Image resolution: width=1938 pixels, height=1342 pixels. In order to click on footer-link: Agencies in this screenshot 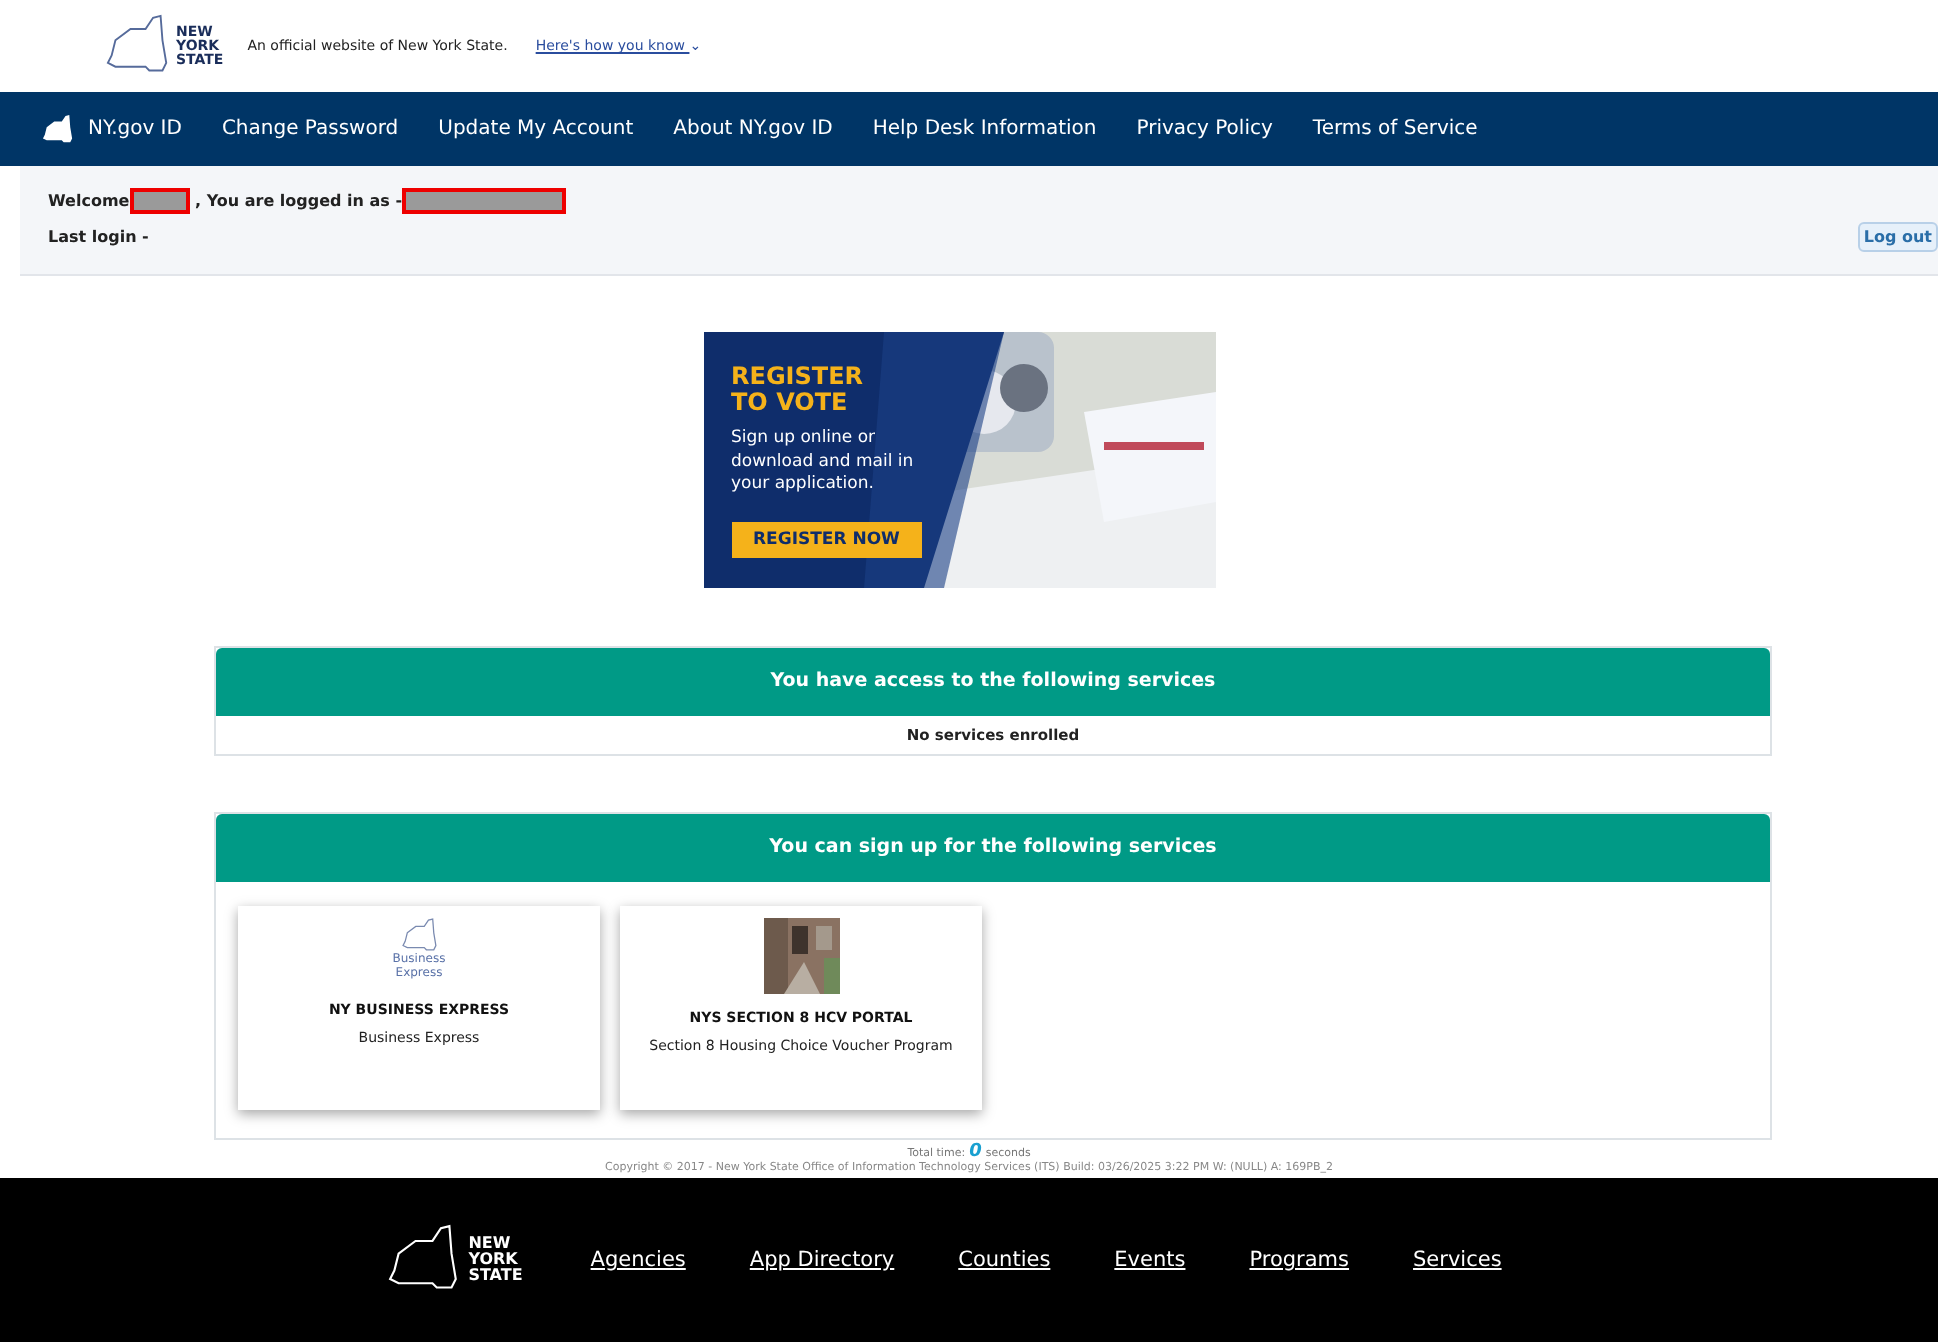, I will do `click(638, 1260)`.